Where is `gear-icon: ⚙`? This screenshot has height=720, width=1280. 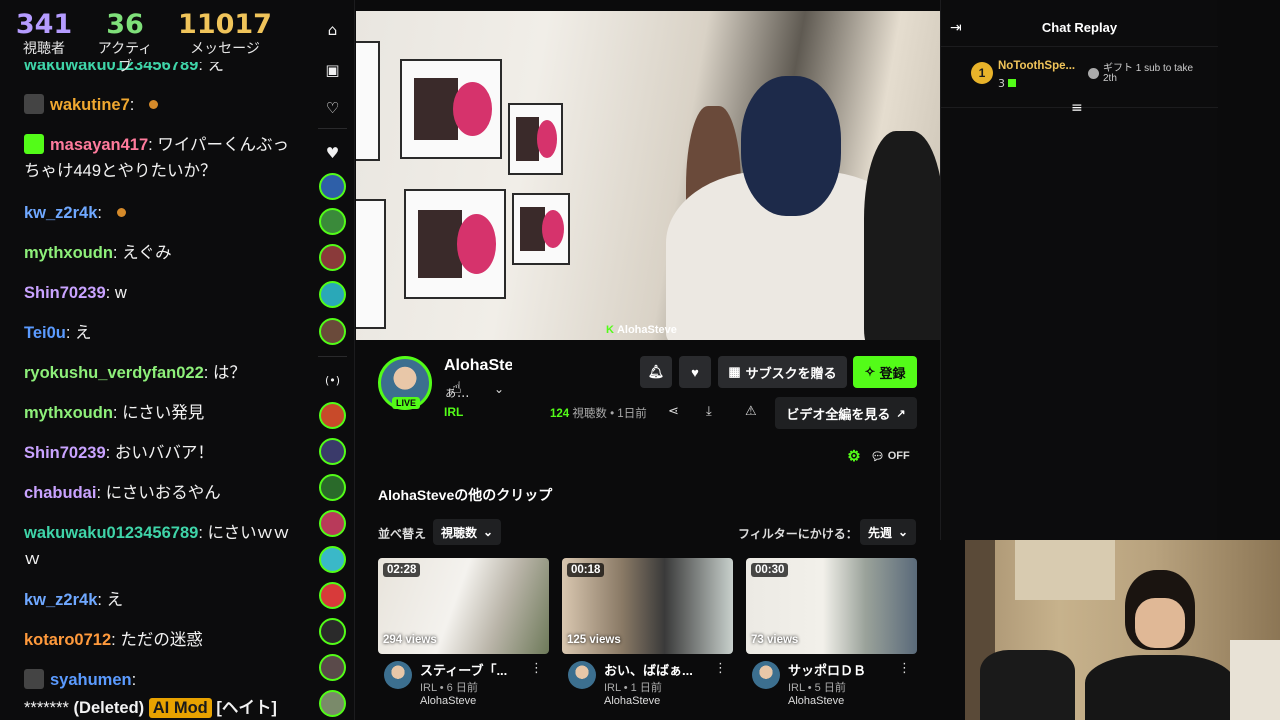
gear-icon: ⚙ is located at coordinates (854, 456).